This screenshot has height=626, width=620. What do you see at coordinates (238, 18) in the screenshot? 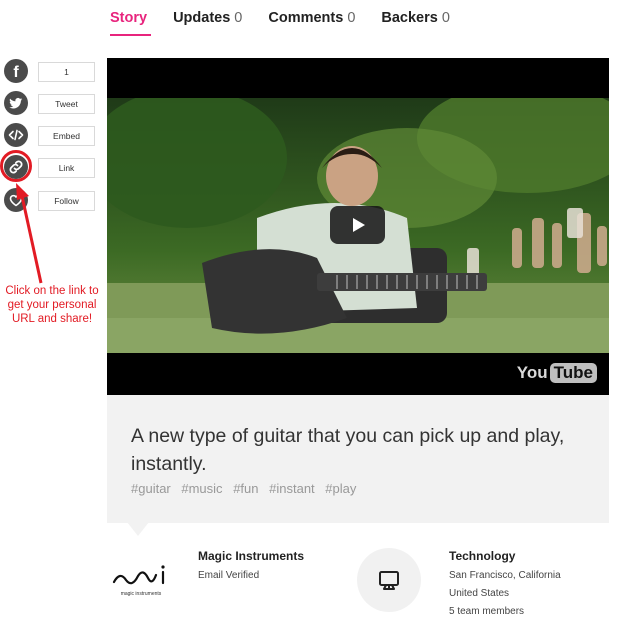
I see `tab-updates-count: 0` at bounding box center [238, 18].